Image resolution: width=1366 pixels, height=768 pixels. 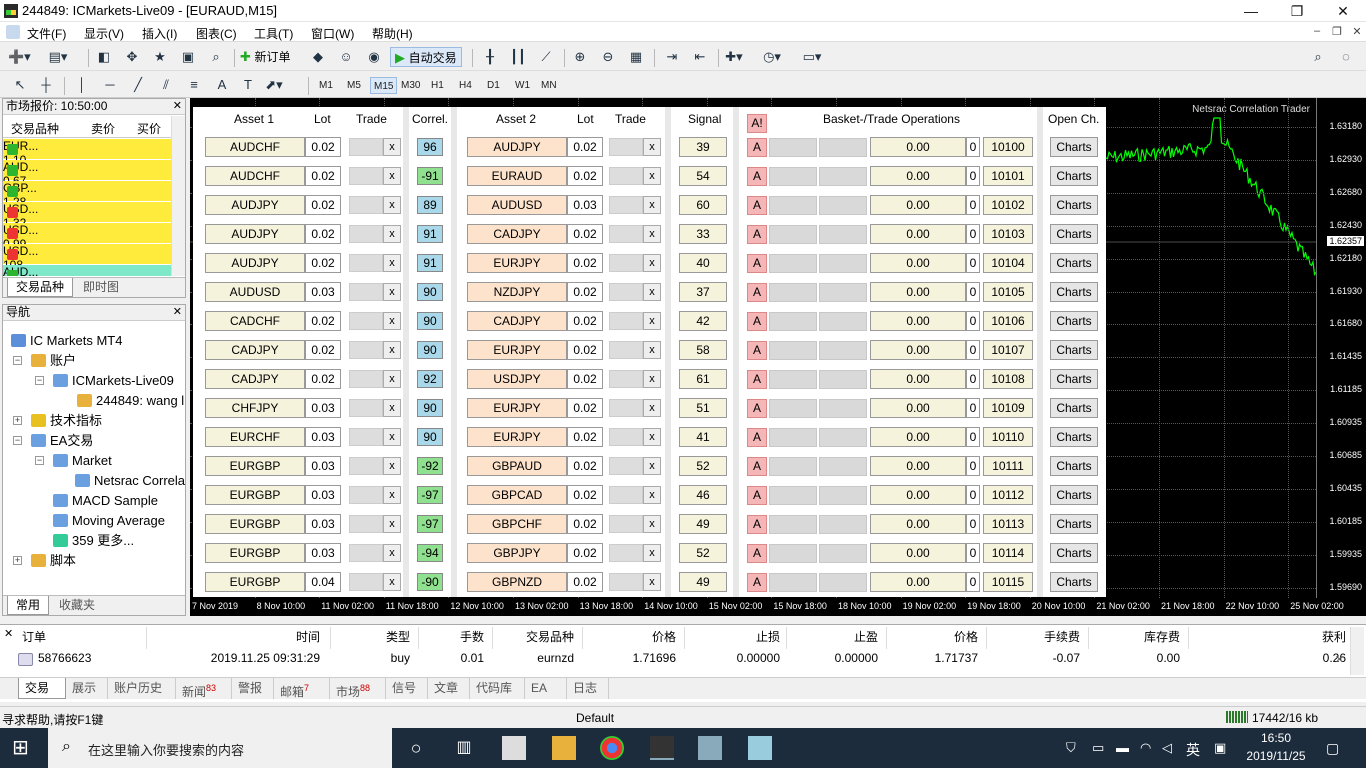 What do you see at coordinates (1318, 57) in the screenshot?
I see `search-icon: ⌕` at bounding box center [1318, 57].